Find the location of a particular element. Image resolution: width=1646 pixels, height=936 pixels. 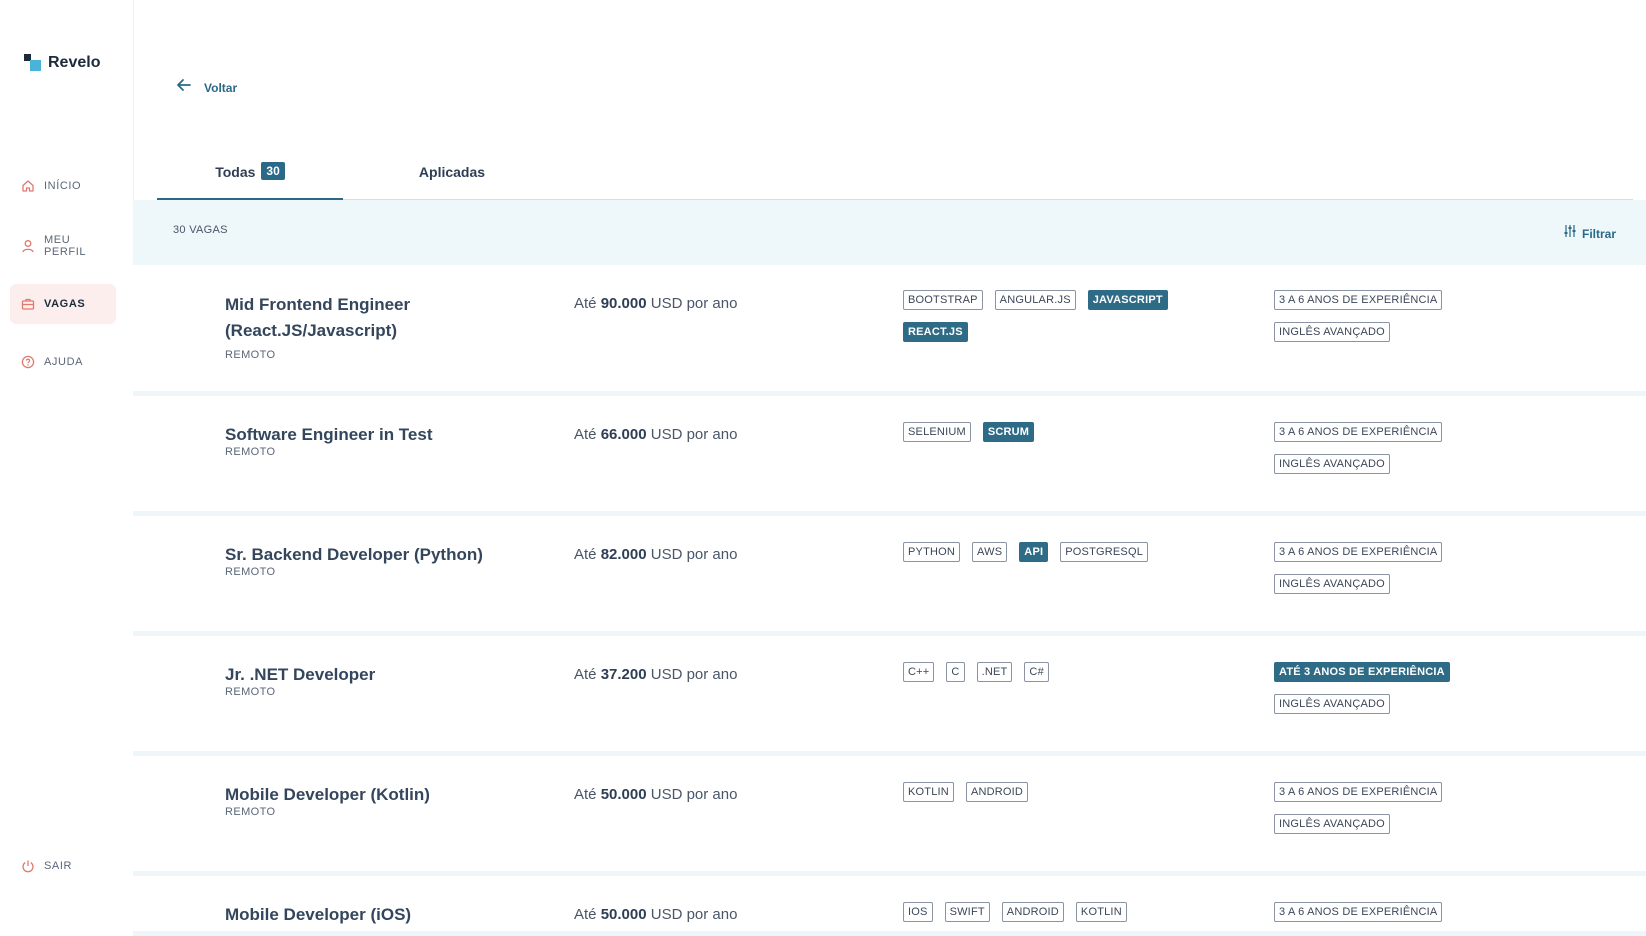

skill-tag: SCRUM is located at coordinates (1008, 432).